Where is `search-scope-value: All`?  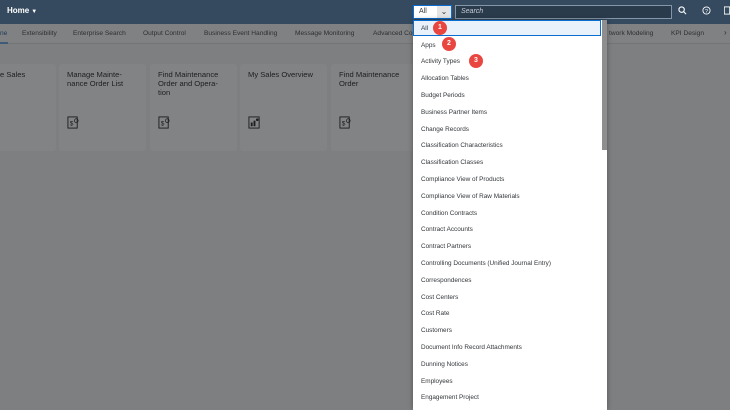 search-scope-value: All is located at coordinates (423, 11).